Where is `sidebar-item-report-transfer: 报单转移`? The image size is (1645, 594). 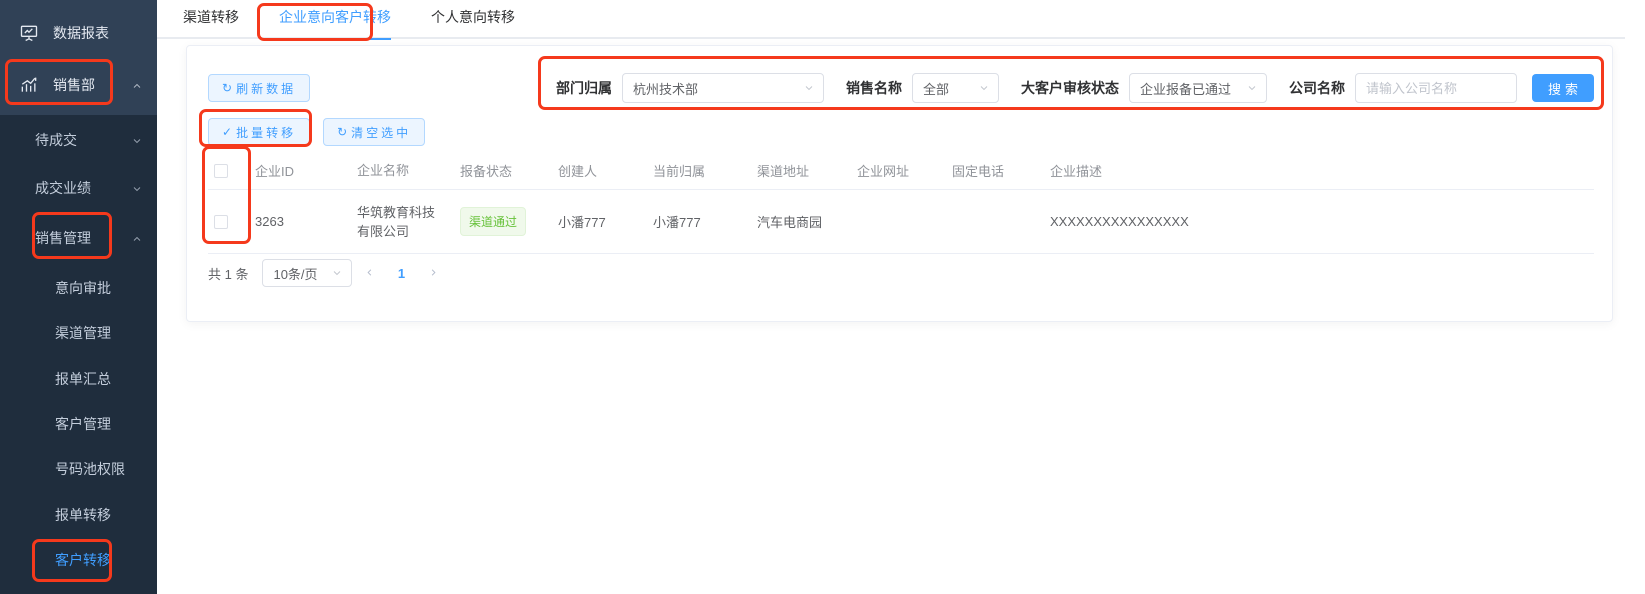
sidebar-item-report-transfer: 报单转移 is located at coordinates (78, 515).